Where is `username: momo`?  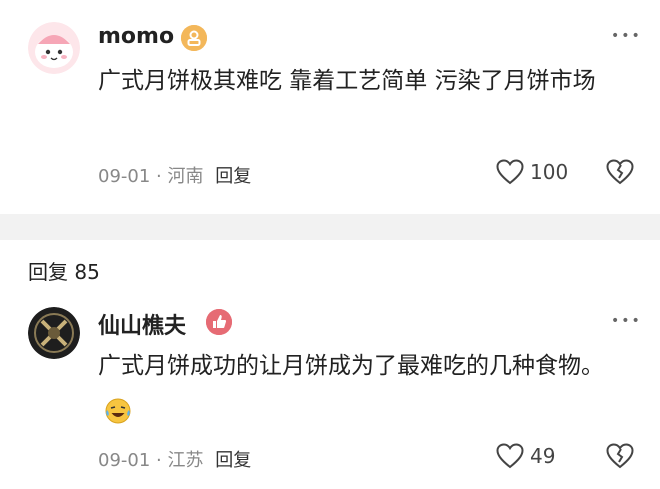 username: momo is located at coordinates (136, 36).